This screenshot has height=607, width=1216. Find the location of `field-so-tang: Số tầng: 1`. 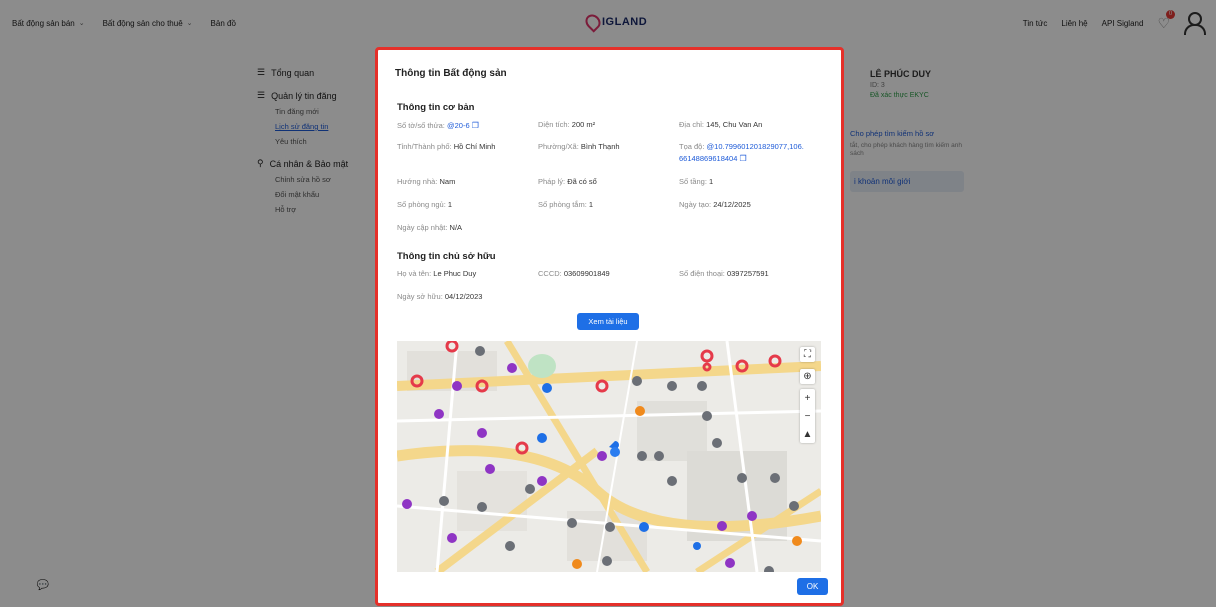

field-so-tang: Số tầng: 1 is located at coordinates (696, 182).